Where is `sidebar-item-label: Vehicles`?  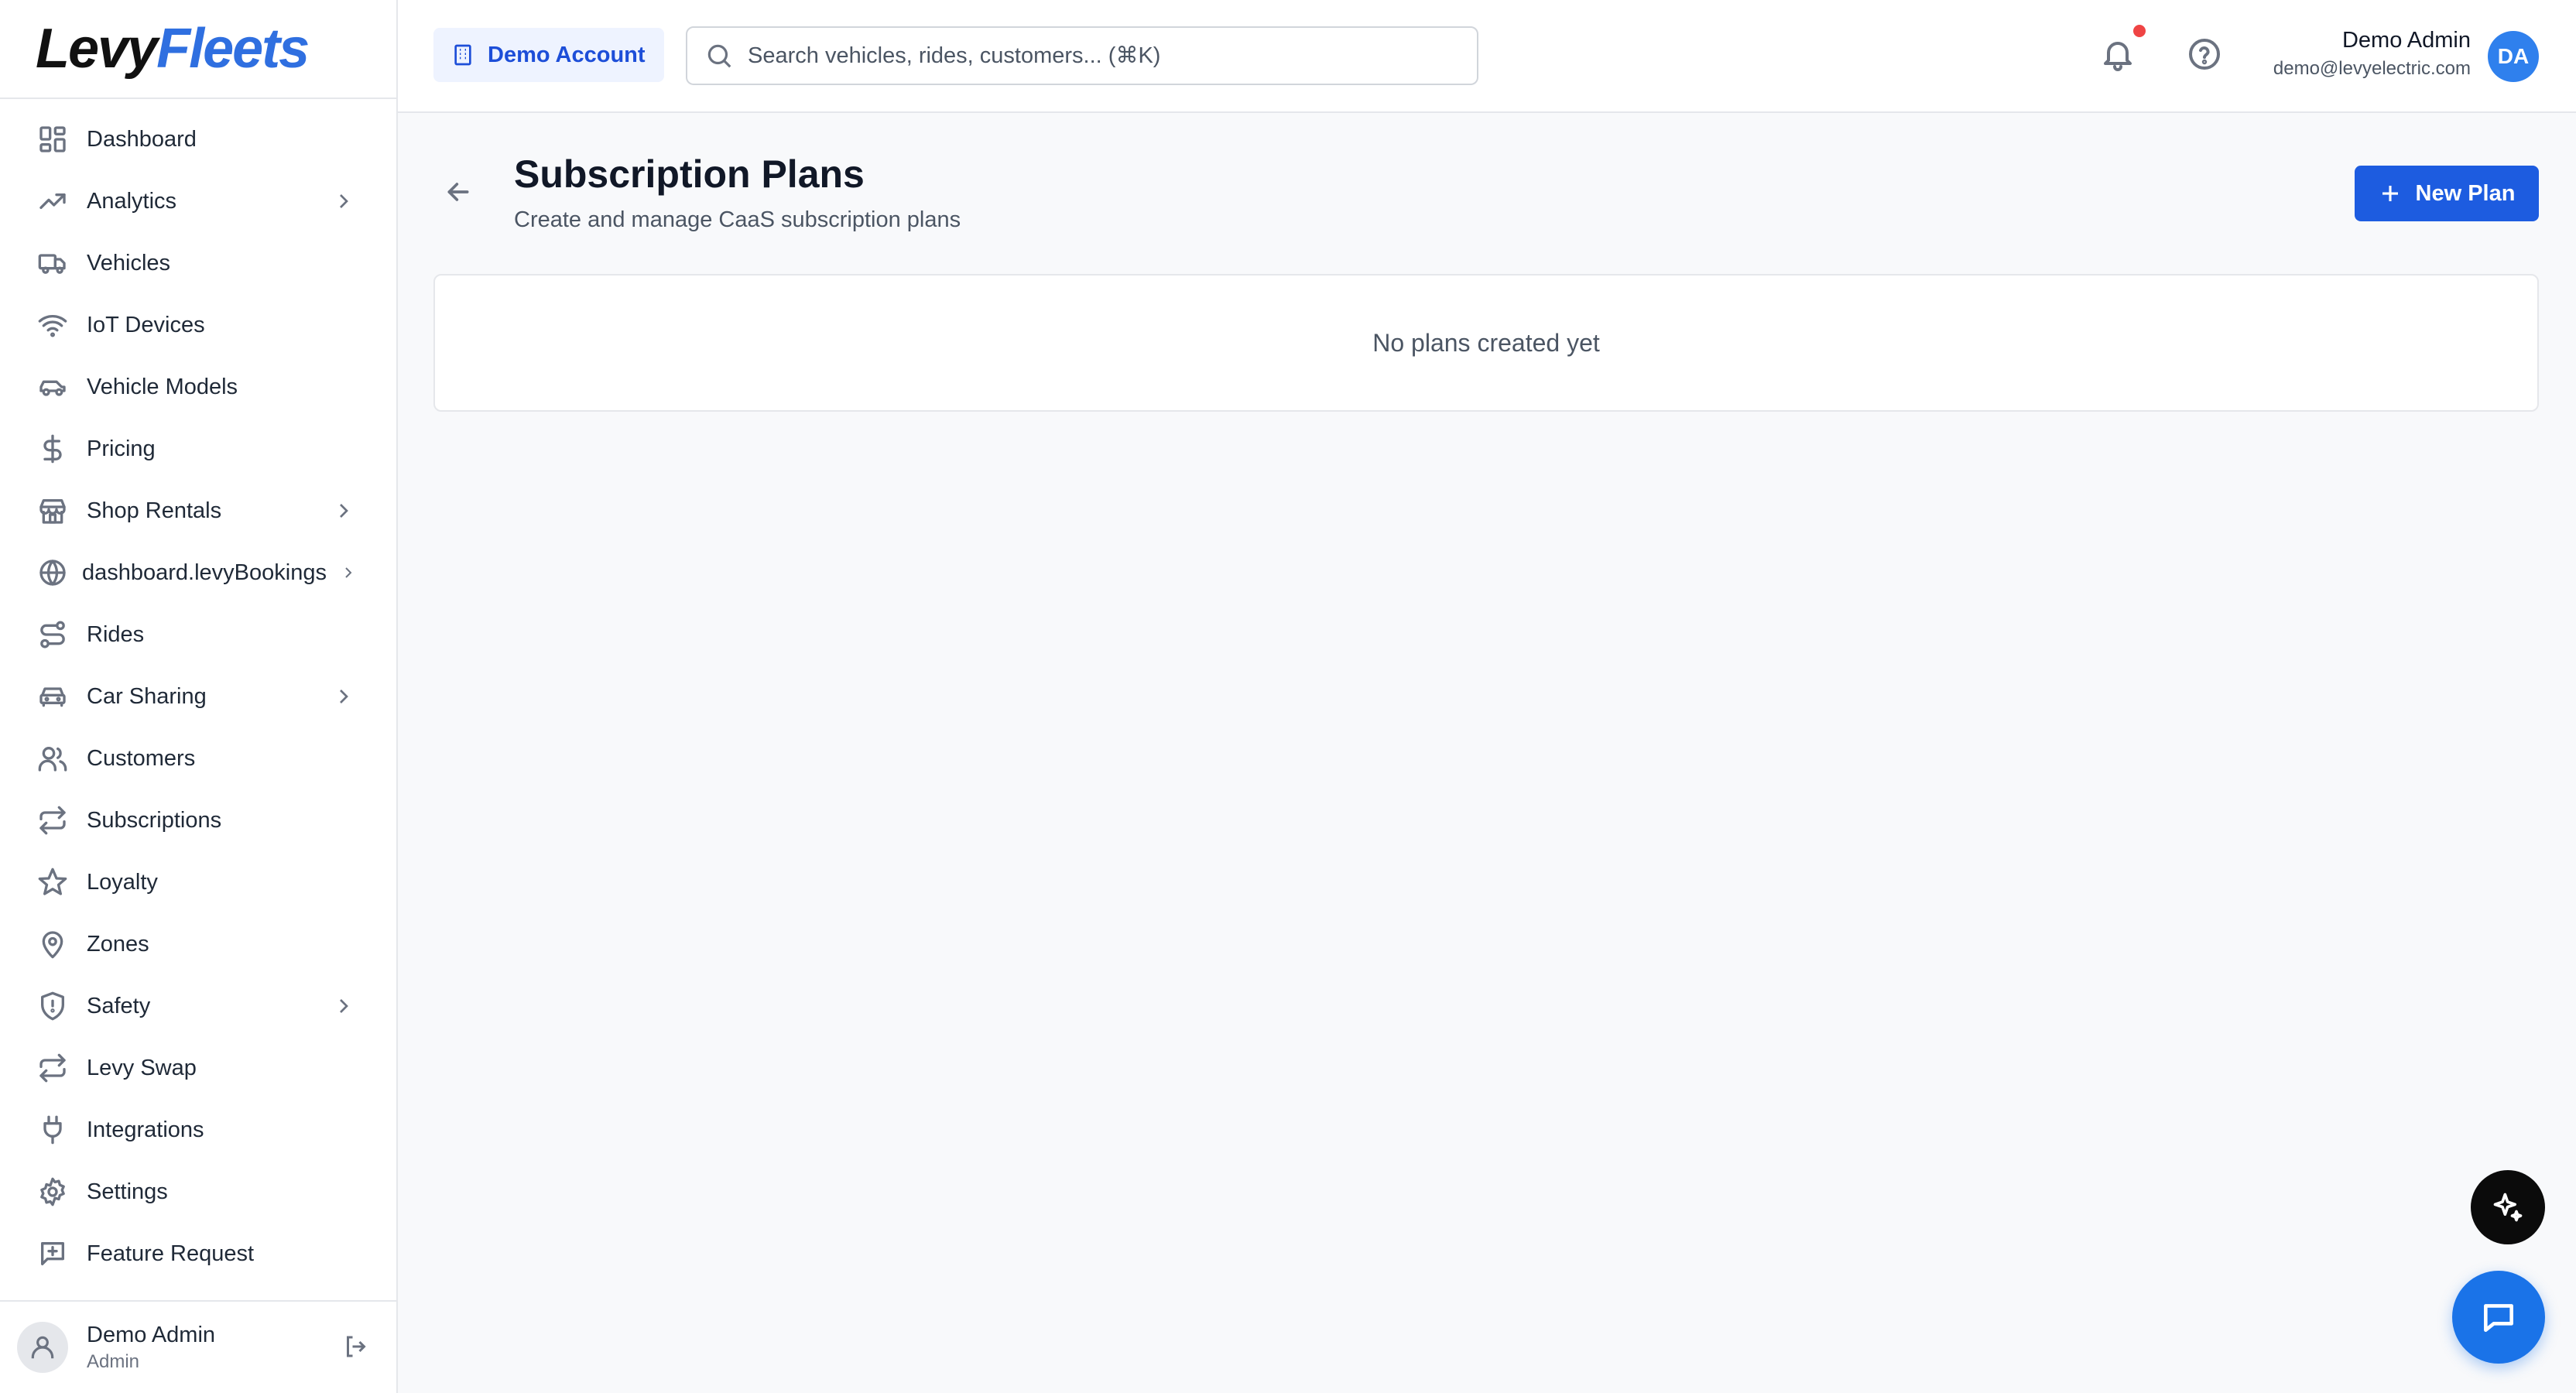
sidebar-item-label: Vehicles is located at coordinates (129, 263).